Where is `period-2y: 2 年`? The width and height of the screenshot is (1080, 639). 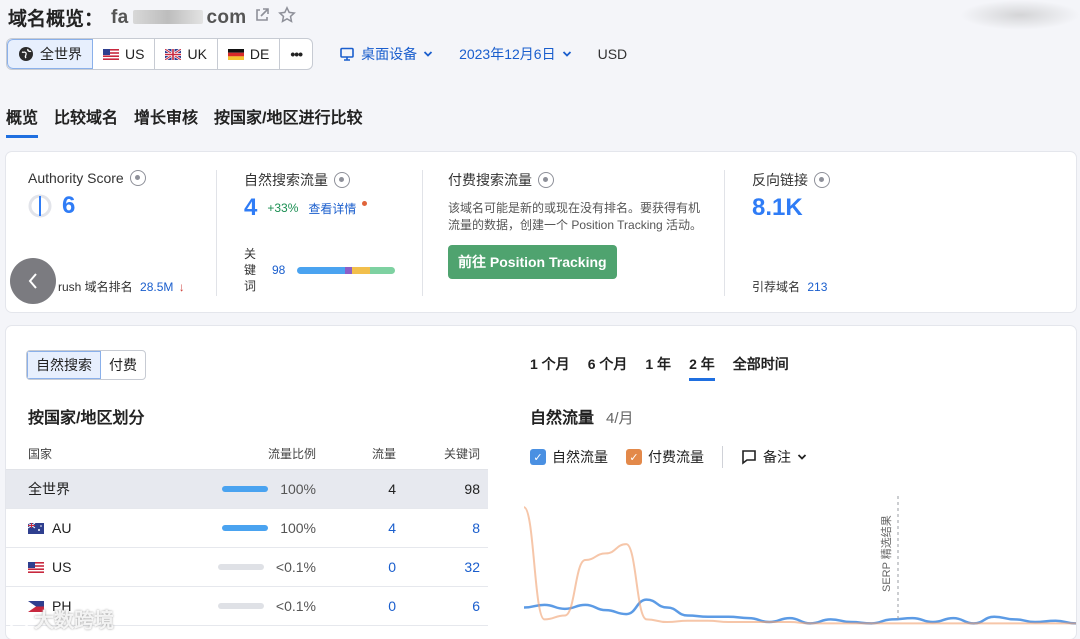
period-2y: 2 年 is located at coordinates (702, 367).